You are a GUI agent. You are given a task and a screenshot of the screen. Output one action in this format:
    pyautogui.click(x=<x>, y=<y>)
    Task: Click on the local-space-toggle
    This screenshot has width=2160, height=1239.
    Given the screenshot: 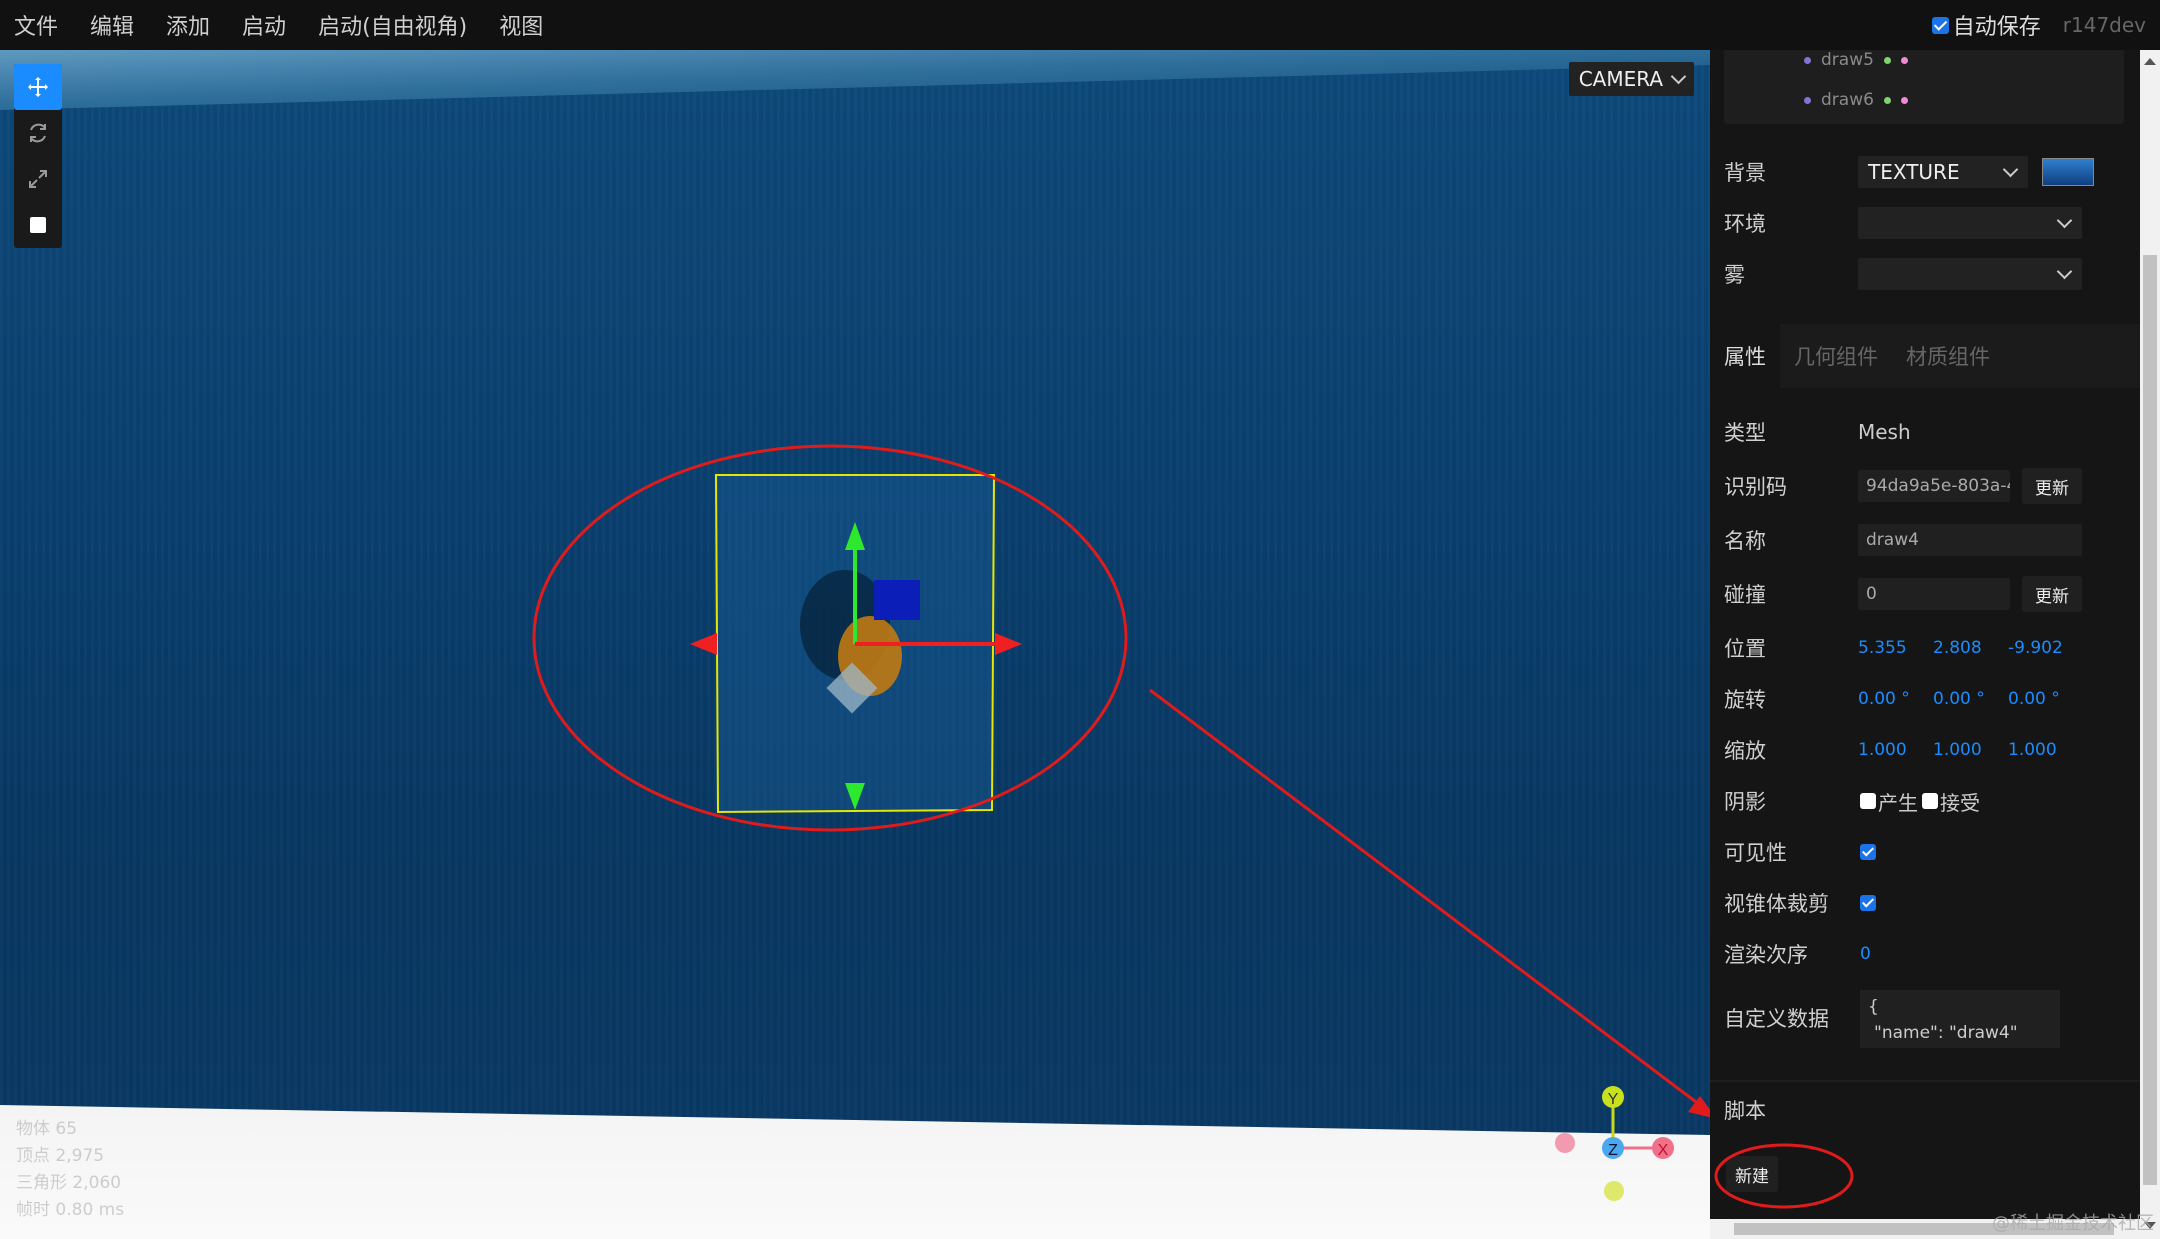 What is the action you would take?
    pyautogui.click(x=38, y=225)
    